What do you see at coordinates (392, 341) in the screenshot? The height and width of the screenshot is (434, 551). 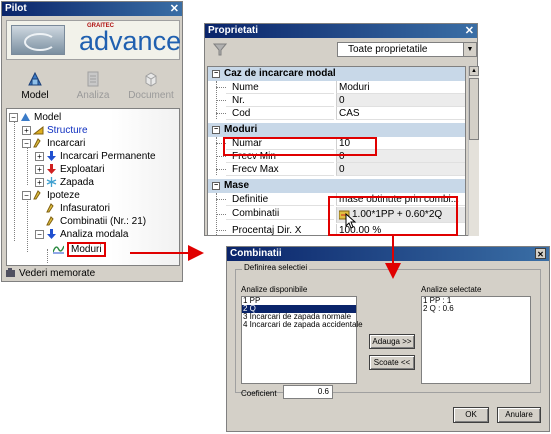 I see `add-button: Adauga >>` at bounding box center [392, 341].